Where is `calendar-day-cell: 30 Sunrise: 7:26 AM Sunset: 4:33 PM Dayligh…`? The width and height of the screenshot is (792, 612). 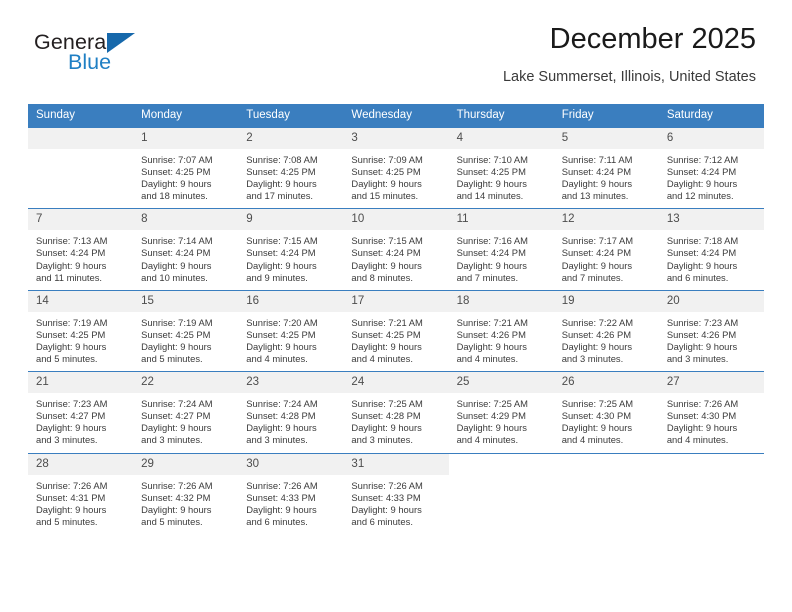
calendar-day-cell: 30 Sunrise: 7:26 AM Sunset: 4:33 PM Dayligh… is located at coordinates (291, 493).